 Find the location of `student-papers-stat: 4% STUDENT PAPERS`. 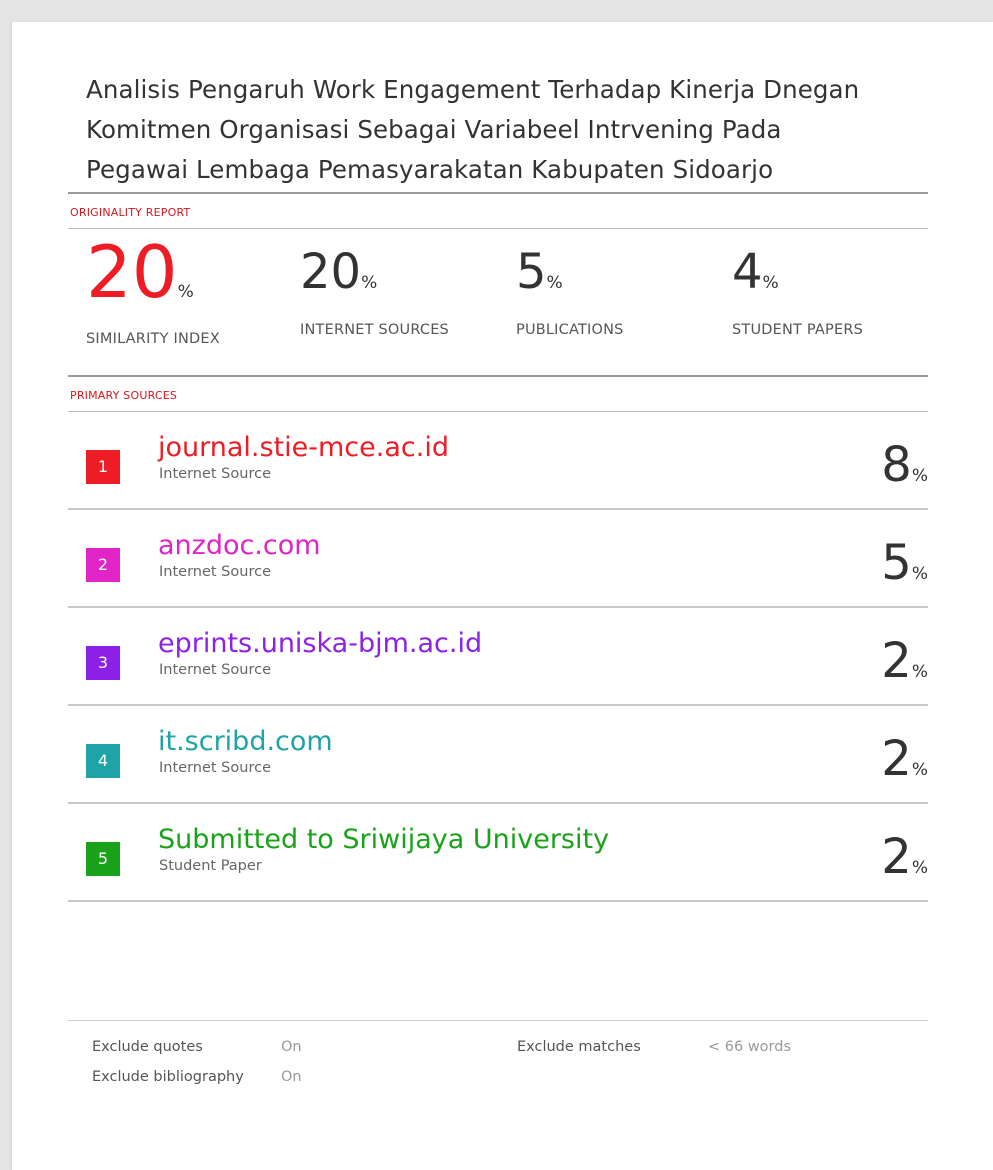

student-papers-stat: 4% STUDENT PAPERS is located at coordinates (797, 290).